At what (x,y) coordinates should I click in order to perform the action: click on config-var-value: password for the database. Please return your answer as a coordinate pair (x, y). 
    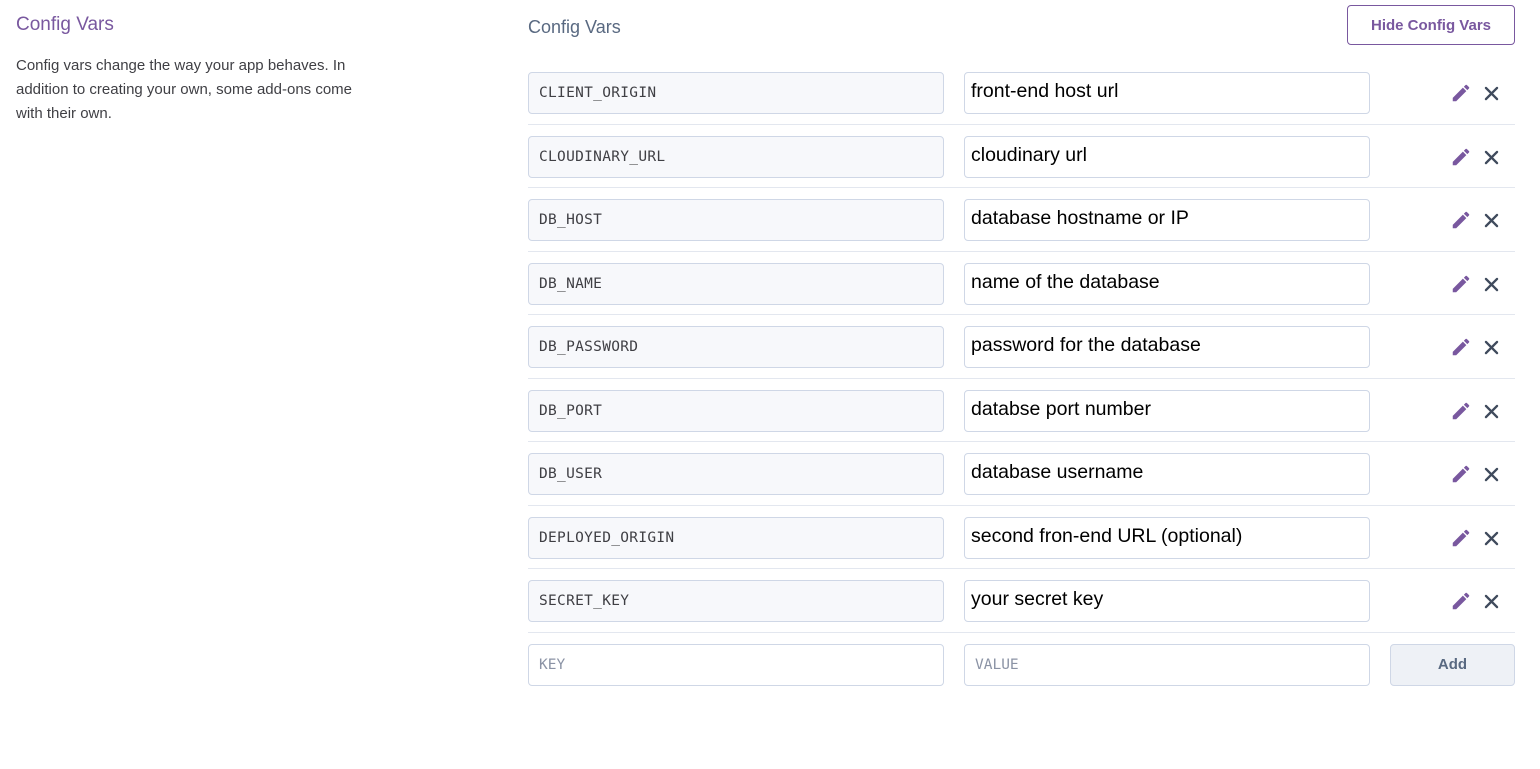
    Looking at the image, I should click on (1167, 347).